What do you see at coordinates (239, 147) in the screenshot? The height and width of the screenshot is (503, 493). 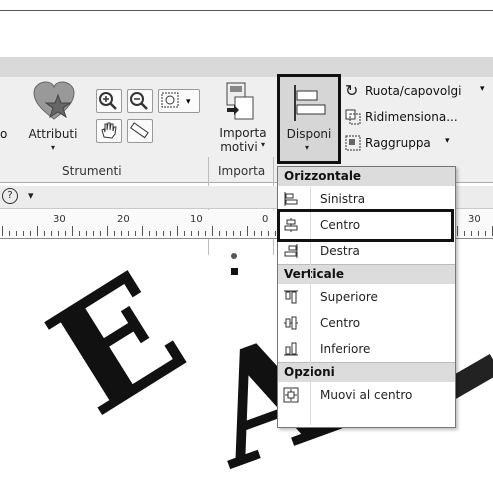 I see `importa-label-line2: motivi` at bounding box center [239, 147].